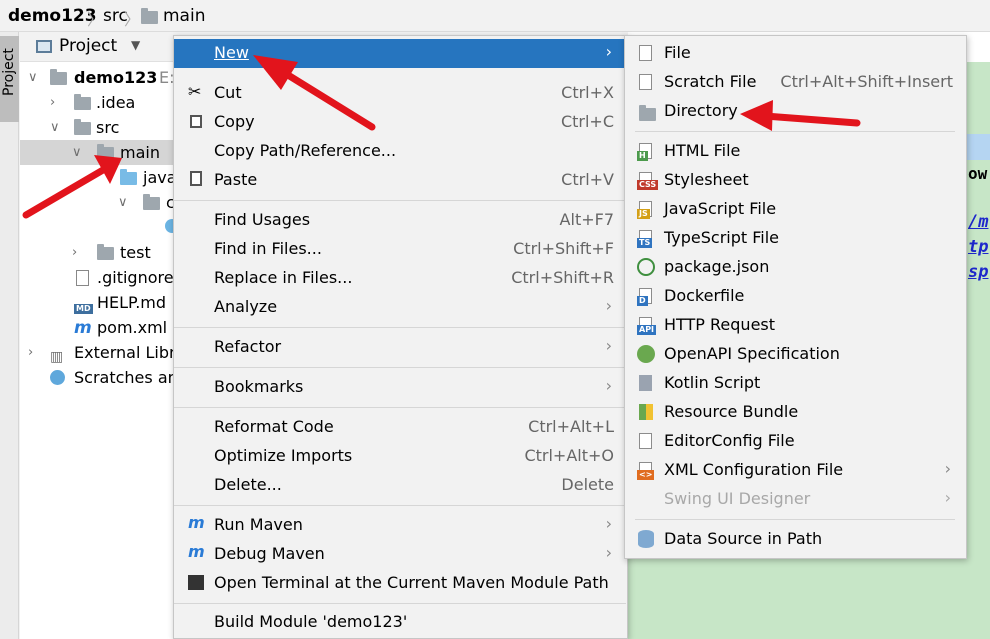 The height and width of the screenshot is (639, 990). Describe the element at coordinates (795, 325) in the screenshot. I see `submenu-item-http-request: API HTTP Request` at that location.